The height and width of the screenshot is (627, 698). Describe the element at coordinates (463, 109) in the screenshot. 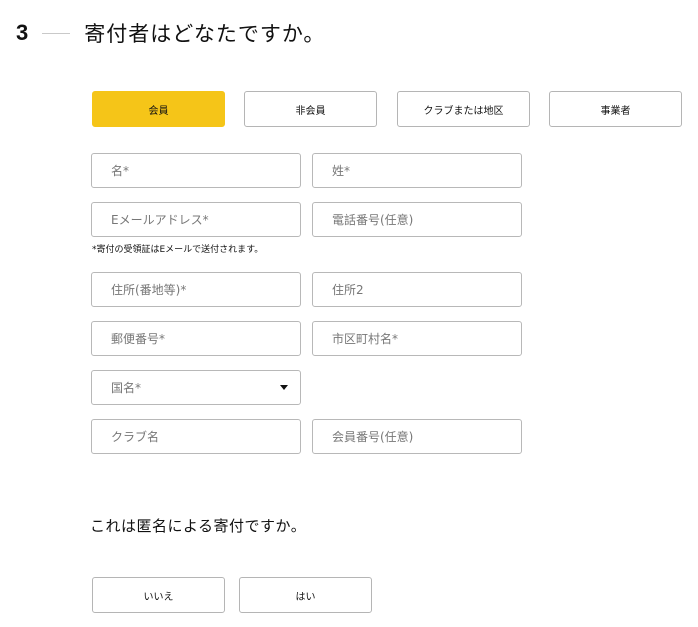

I see `donor-type-club-district-button: クラブまたは地区` at that location.